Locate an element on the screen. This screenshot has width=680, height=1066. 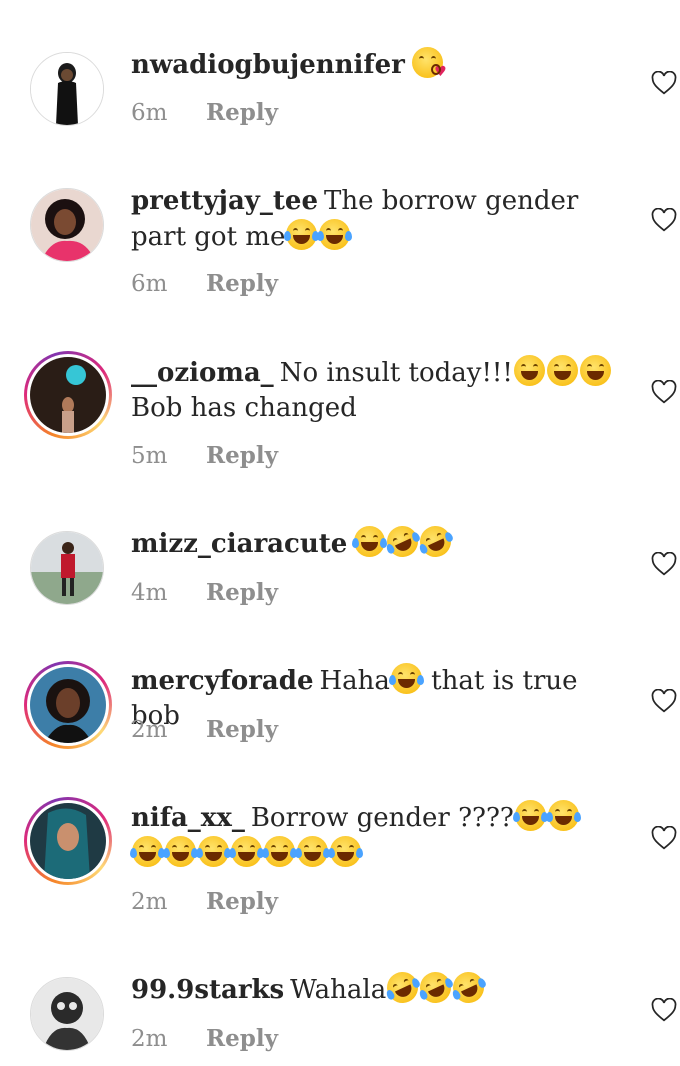
comment-time: 5m is located at coordinates (149, 456).